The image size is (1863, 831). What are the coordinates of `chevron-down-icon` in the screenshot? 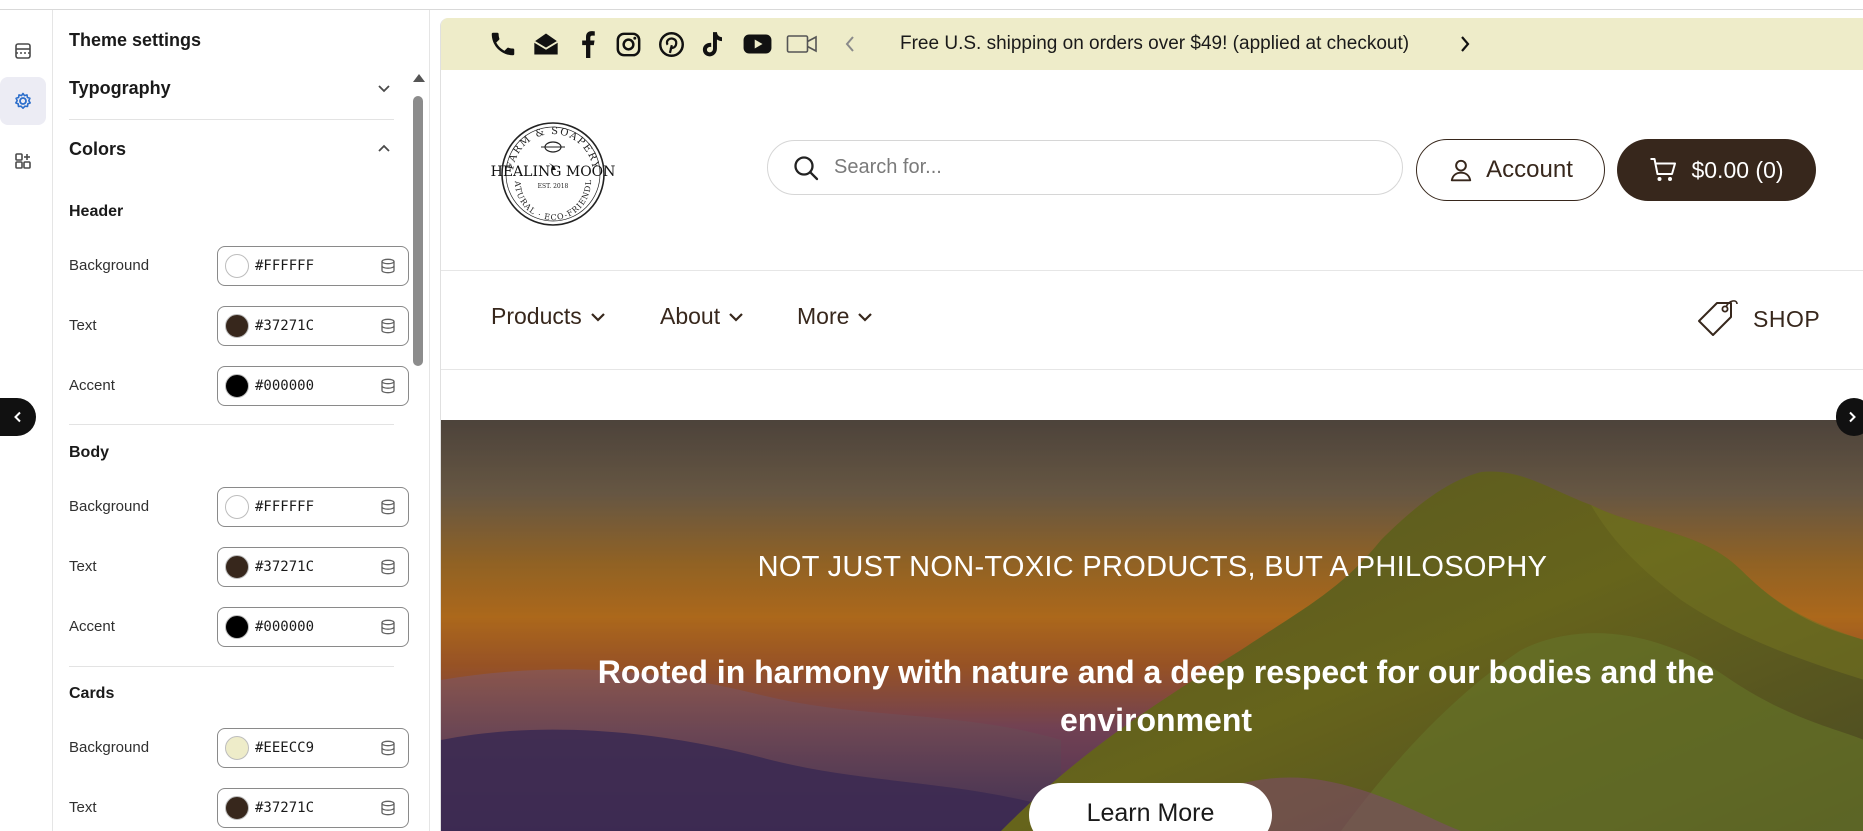 It's located at (736, 317).